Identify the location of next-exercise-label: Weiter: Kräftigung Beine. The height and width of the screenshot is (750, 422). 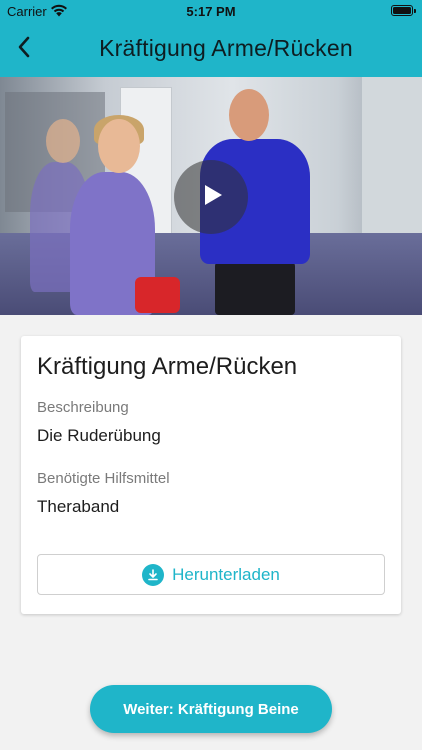
(211, 709).